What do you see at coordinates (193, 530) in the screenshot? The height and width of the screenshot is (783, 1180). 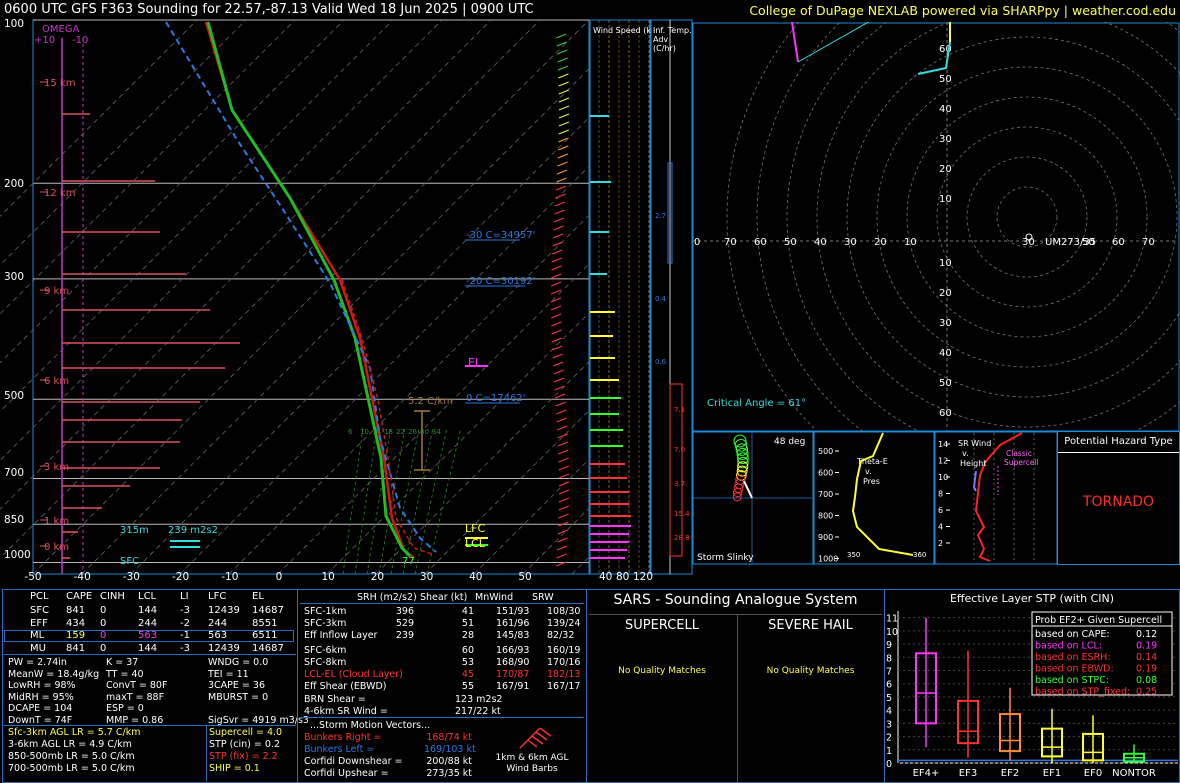 I see `srh-value: 239 m2s2` at bounding box center [193, 530].